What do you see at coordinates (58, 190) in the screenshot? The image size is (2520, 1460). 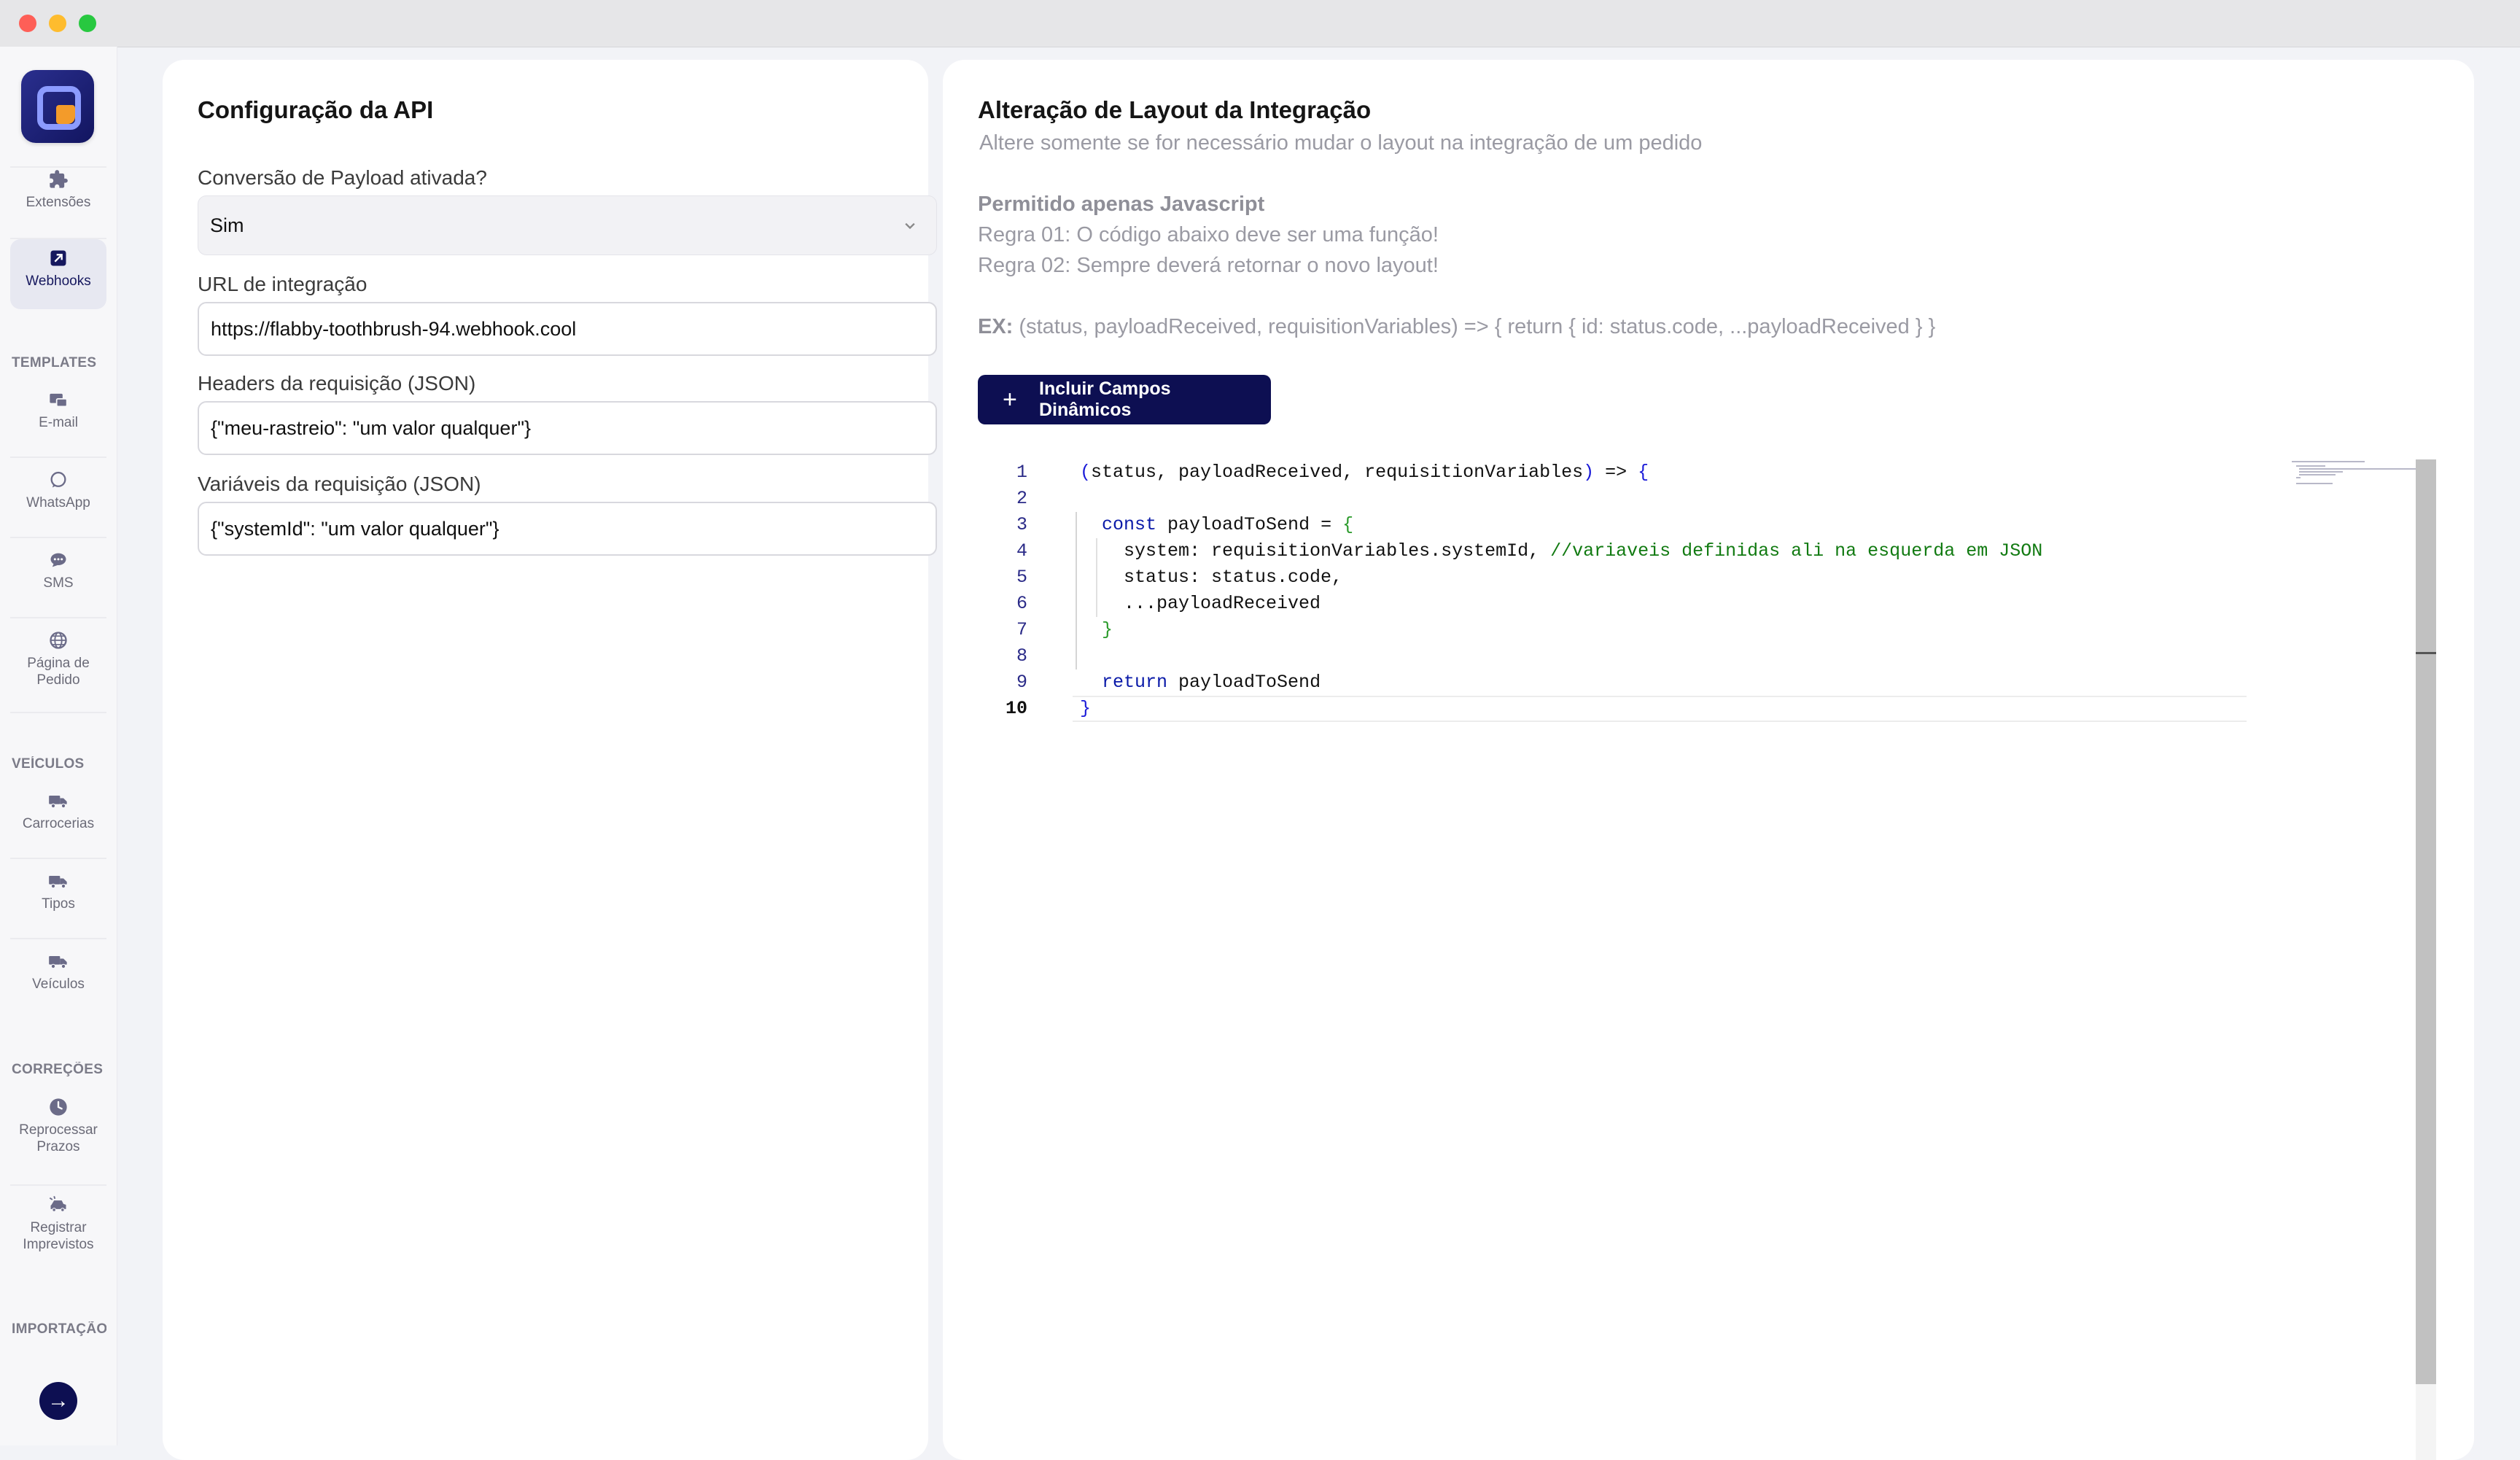 I see `sidebar-item-extensoes: Extensões` at bounding box center [58, 190].